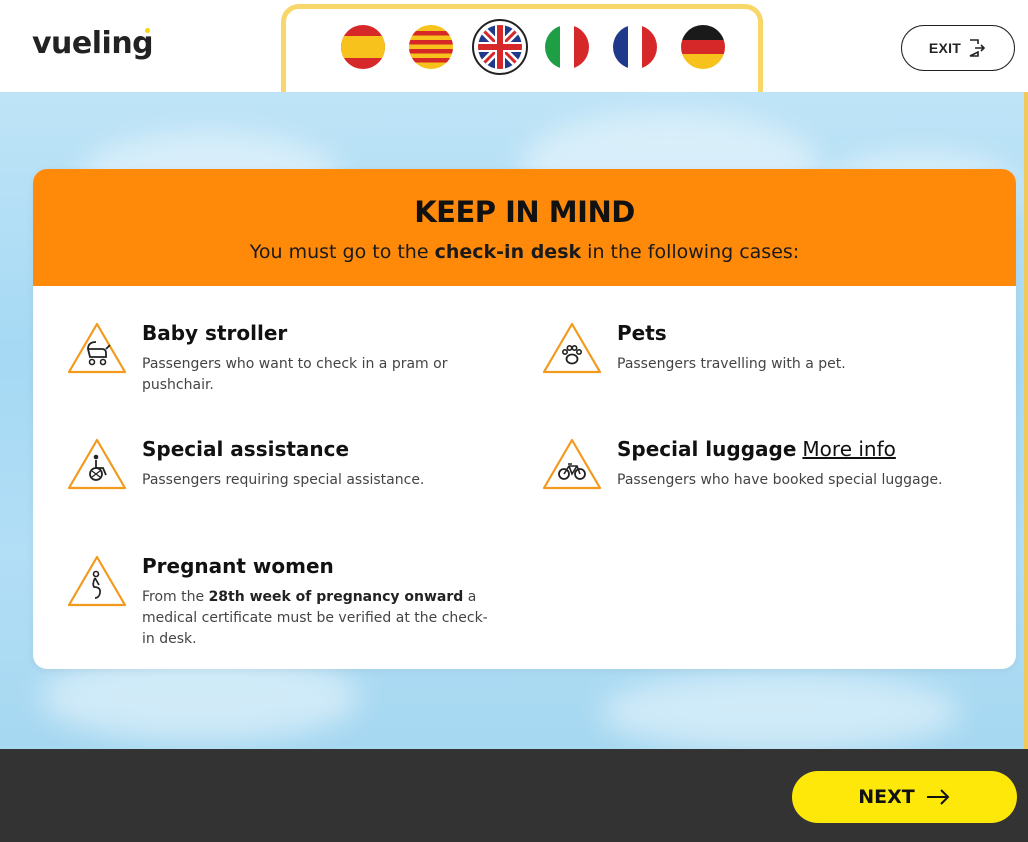  What do you see at coordinates (97, 348) in the screenshot?
I see `stroller-warning-icon` at bounding box center [97, 348].